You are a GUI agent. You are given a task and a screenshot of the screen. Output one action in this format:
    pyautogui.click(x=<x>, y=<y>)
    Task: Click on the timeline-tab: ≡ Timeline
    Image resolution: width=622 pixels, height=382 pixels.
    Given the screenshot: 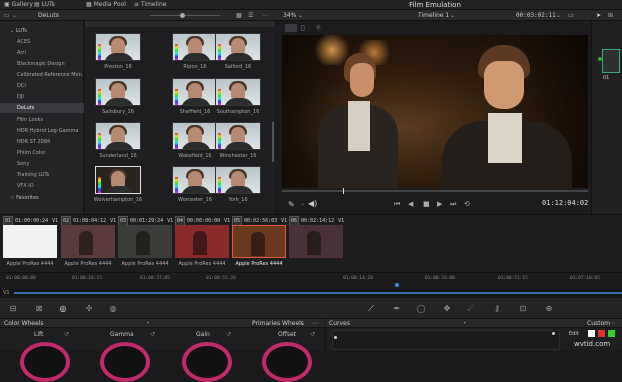 What is the action you would take?
    pyautogui.click(x=150, y=5)
    